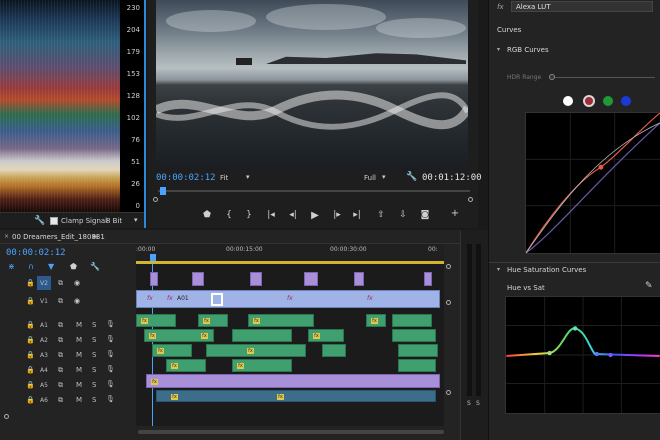 The width and height of the screenshot is (660, 440). What do you see at coordinates (293, 381) in the screenshot?
I see `music-clip: fx` at bounding box center [293, 381].